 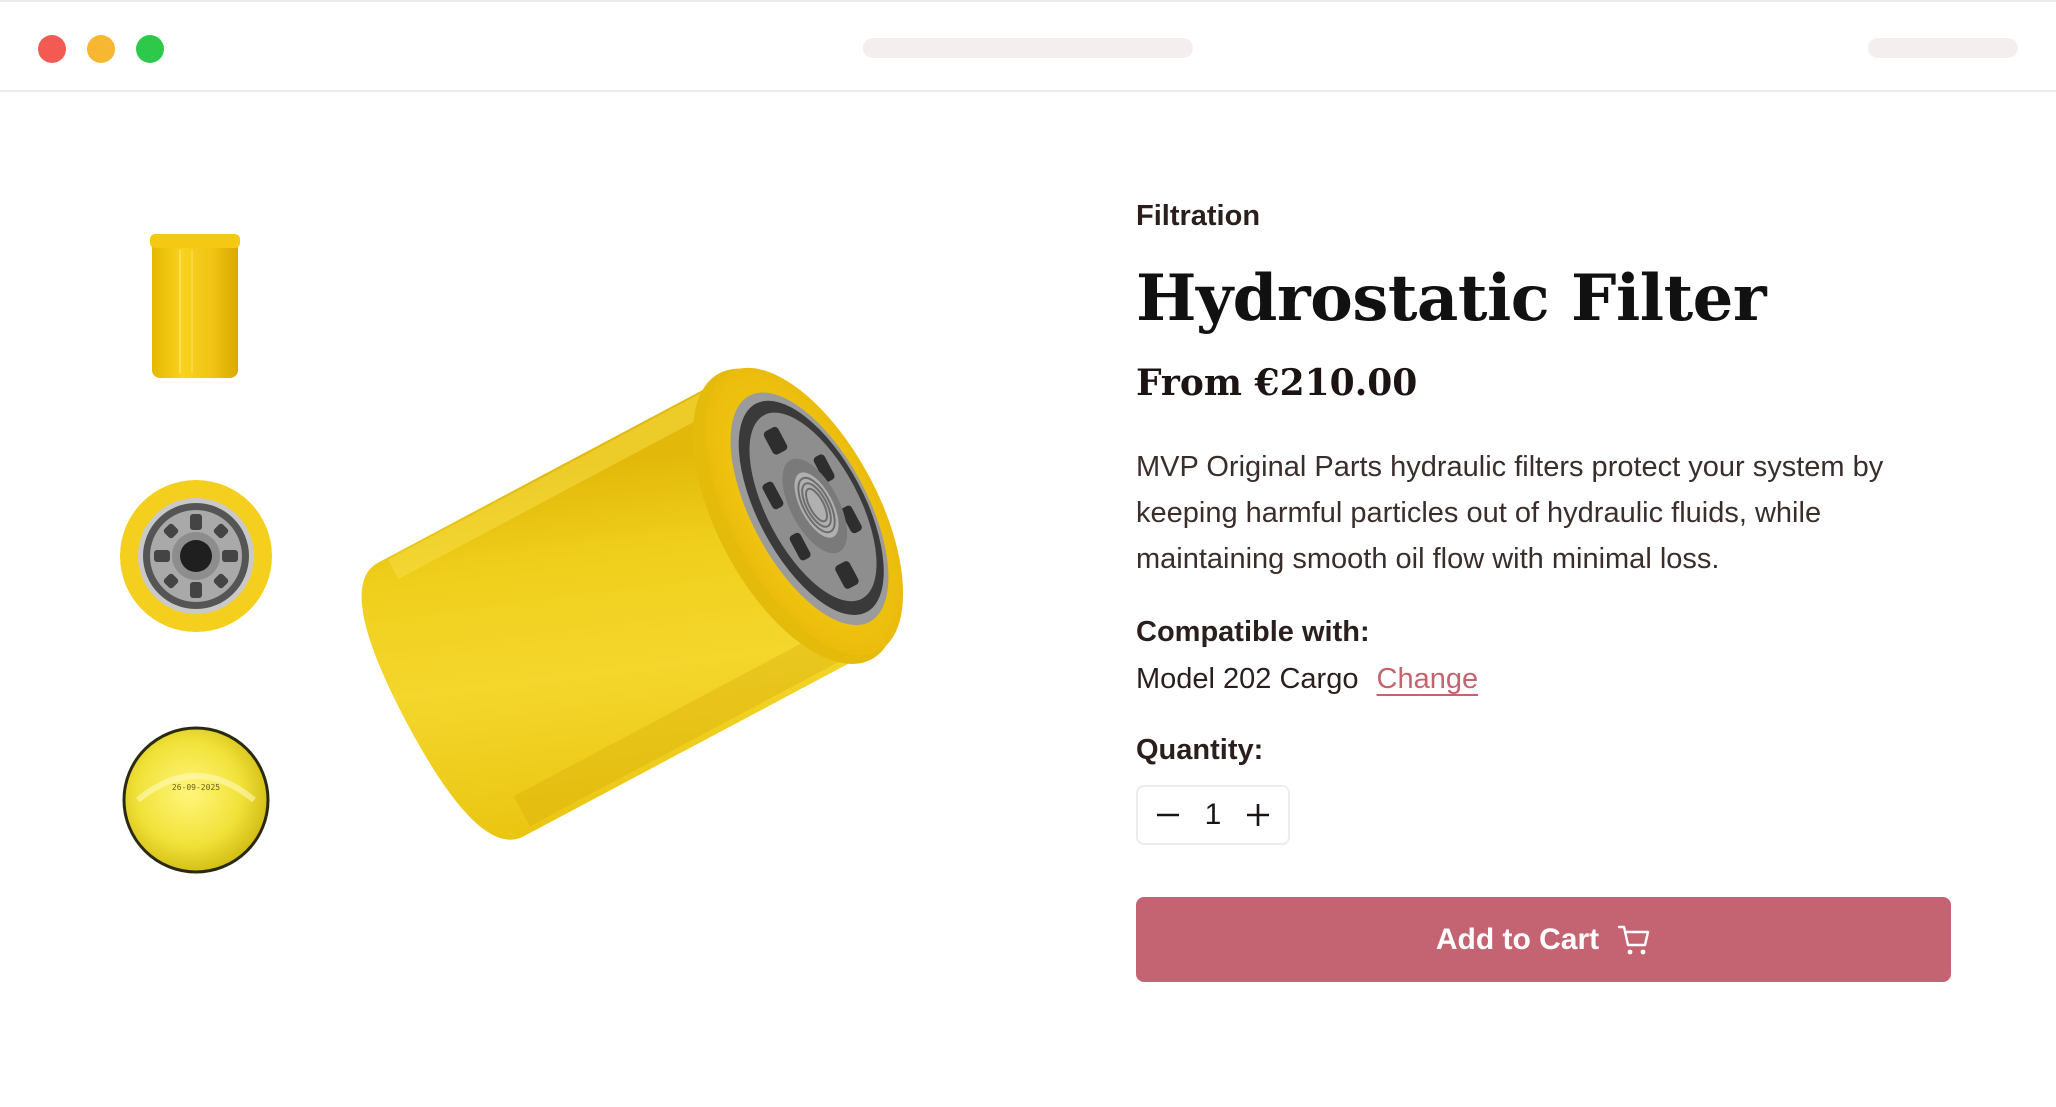 What do you see at coordinates (1633, 939) in the screenshot?
I see `cart-icon` at bounding box center [1633, 939].